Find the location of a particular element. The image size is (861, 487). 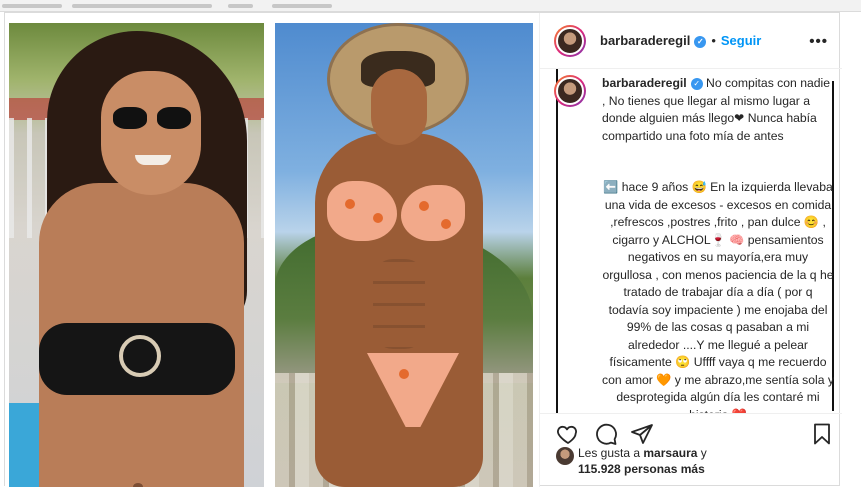

caption-username: barbaraderegil is located at coordinates (644, 83).